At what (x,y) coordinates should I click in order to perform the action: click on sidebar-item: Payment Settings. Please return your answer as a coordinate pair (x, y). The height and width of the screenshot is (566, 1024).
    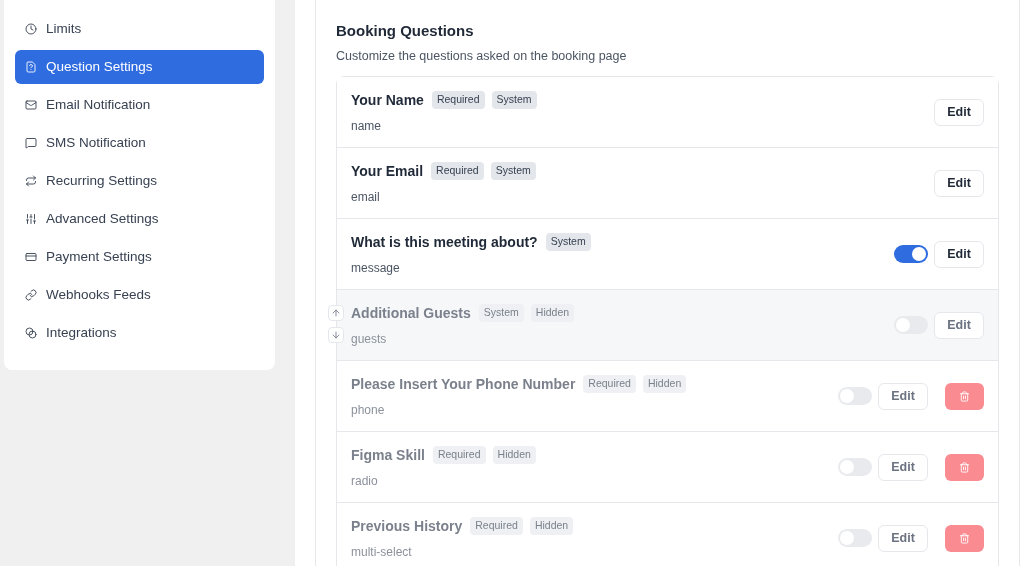
    Looking at the image, I should click on (139, 257).